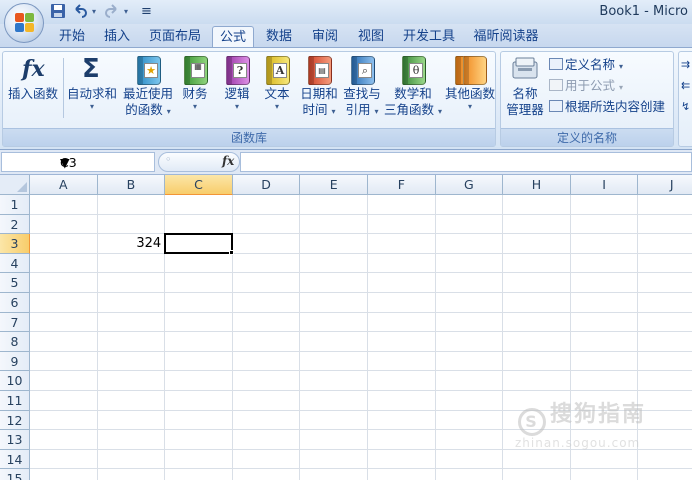 This screenshot has width=692, height=480. Describe the element at coordinates (556, 106) in the screenshot. I see `create-from-selection-icon` at that location.